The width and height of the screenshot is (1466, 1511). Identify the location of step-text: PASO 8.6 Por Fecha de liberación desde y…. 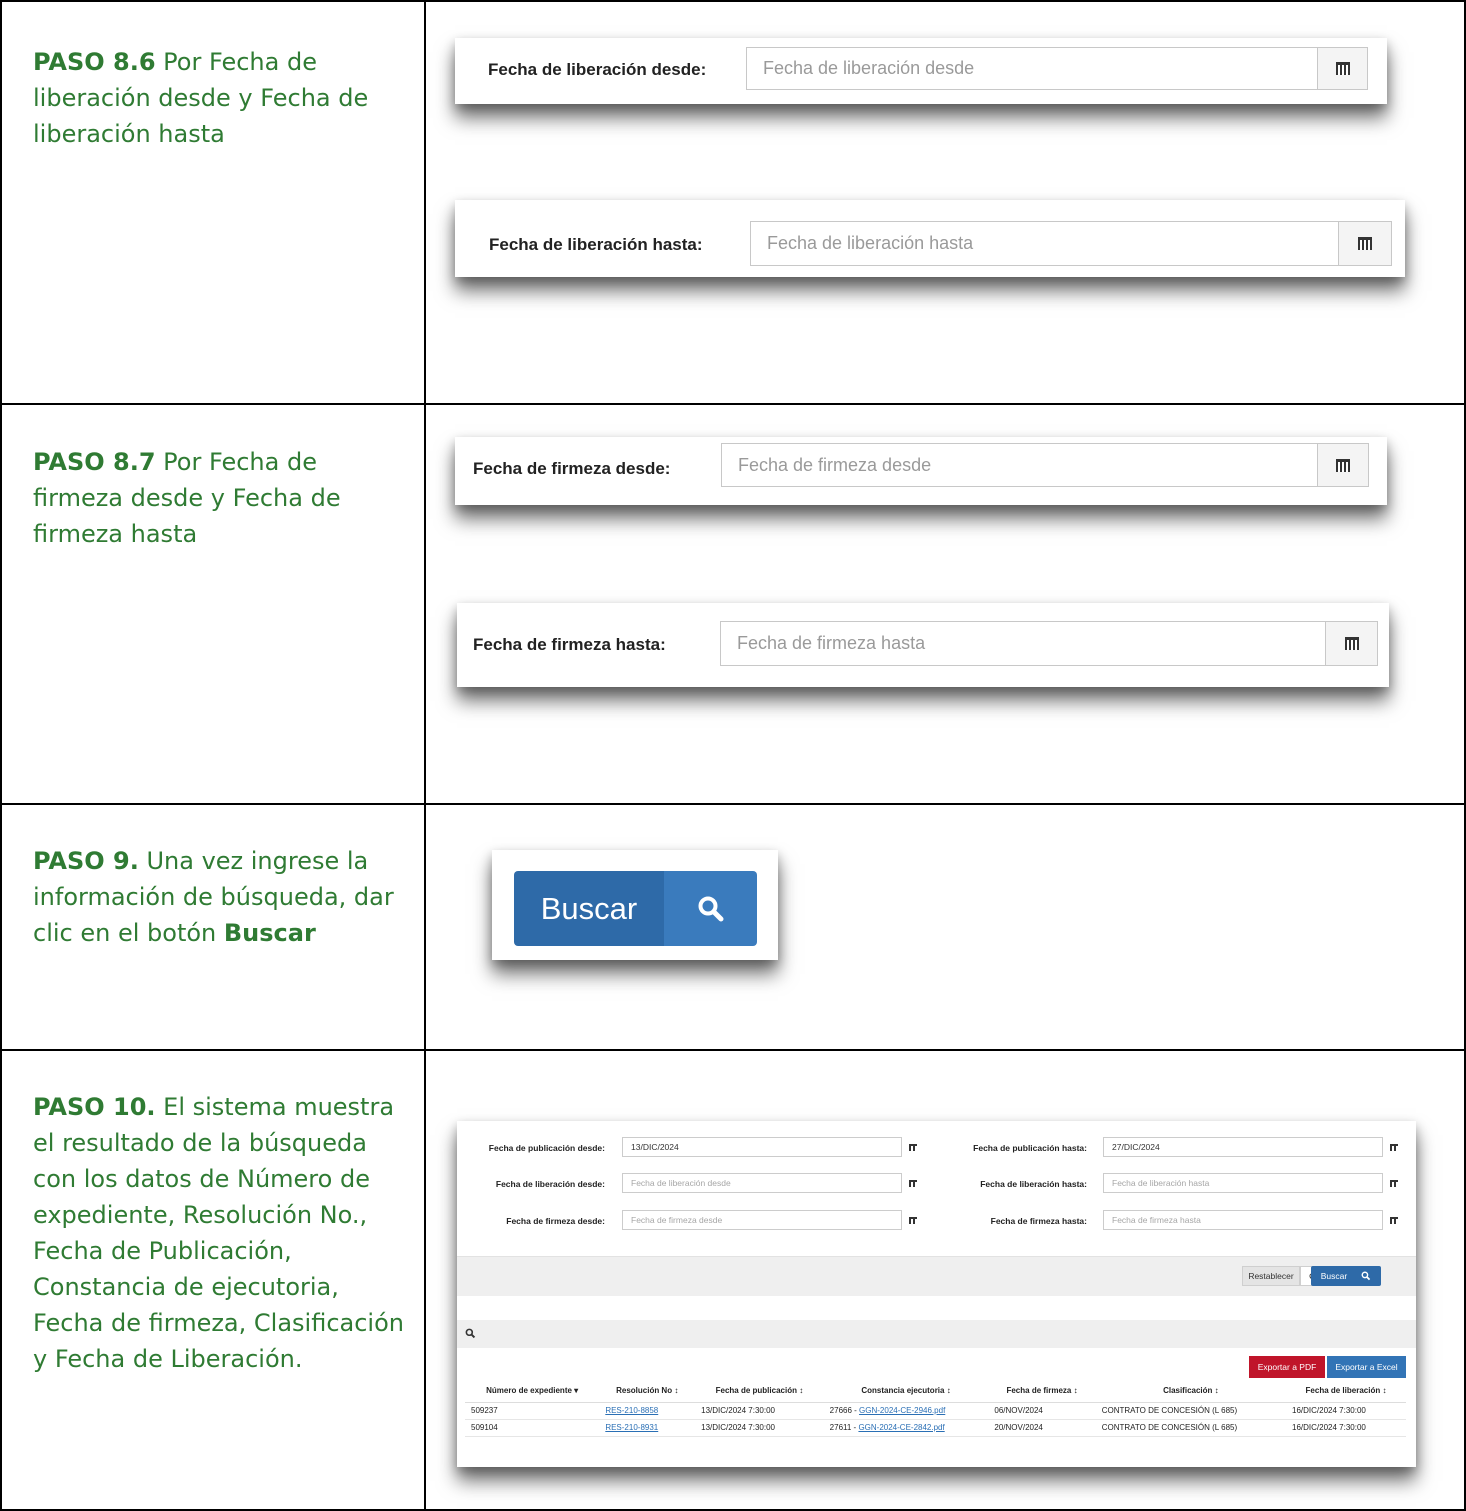
(220, 98).